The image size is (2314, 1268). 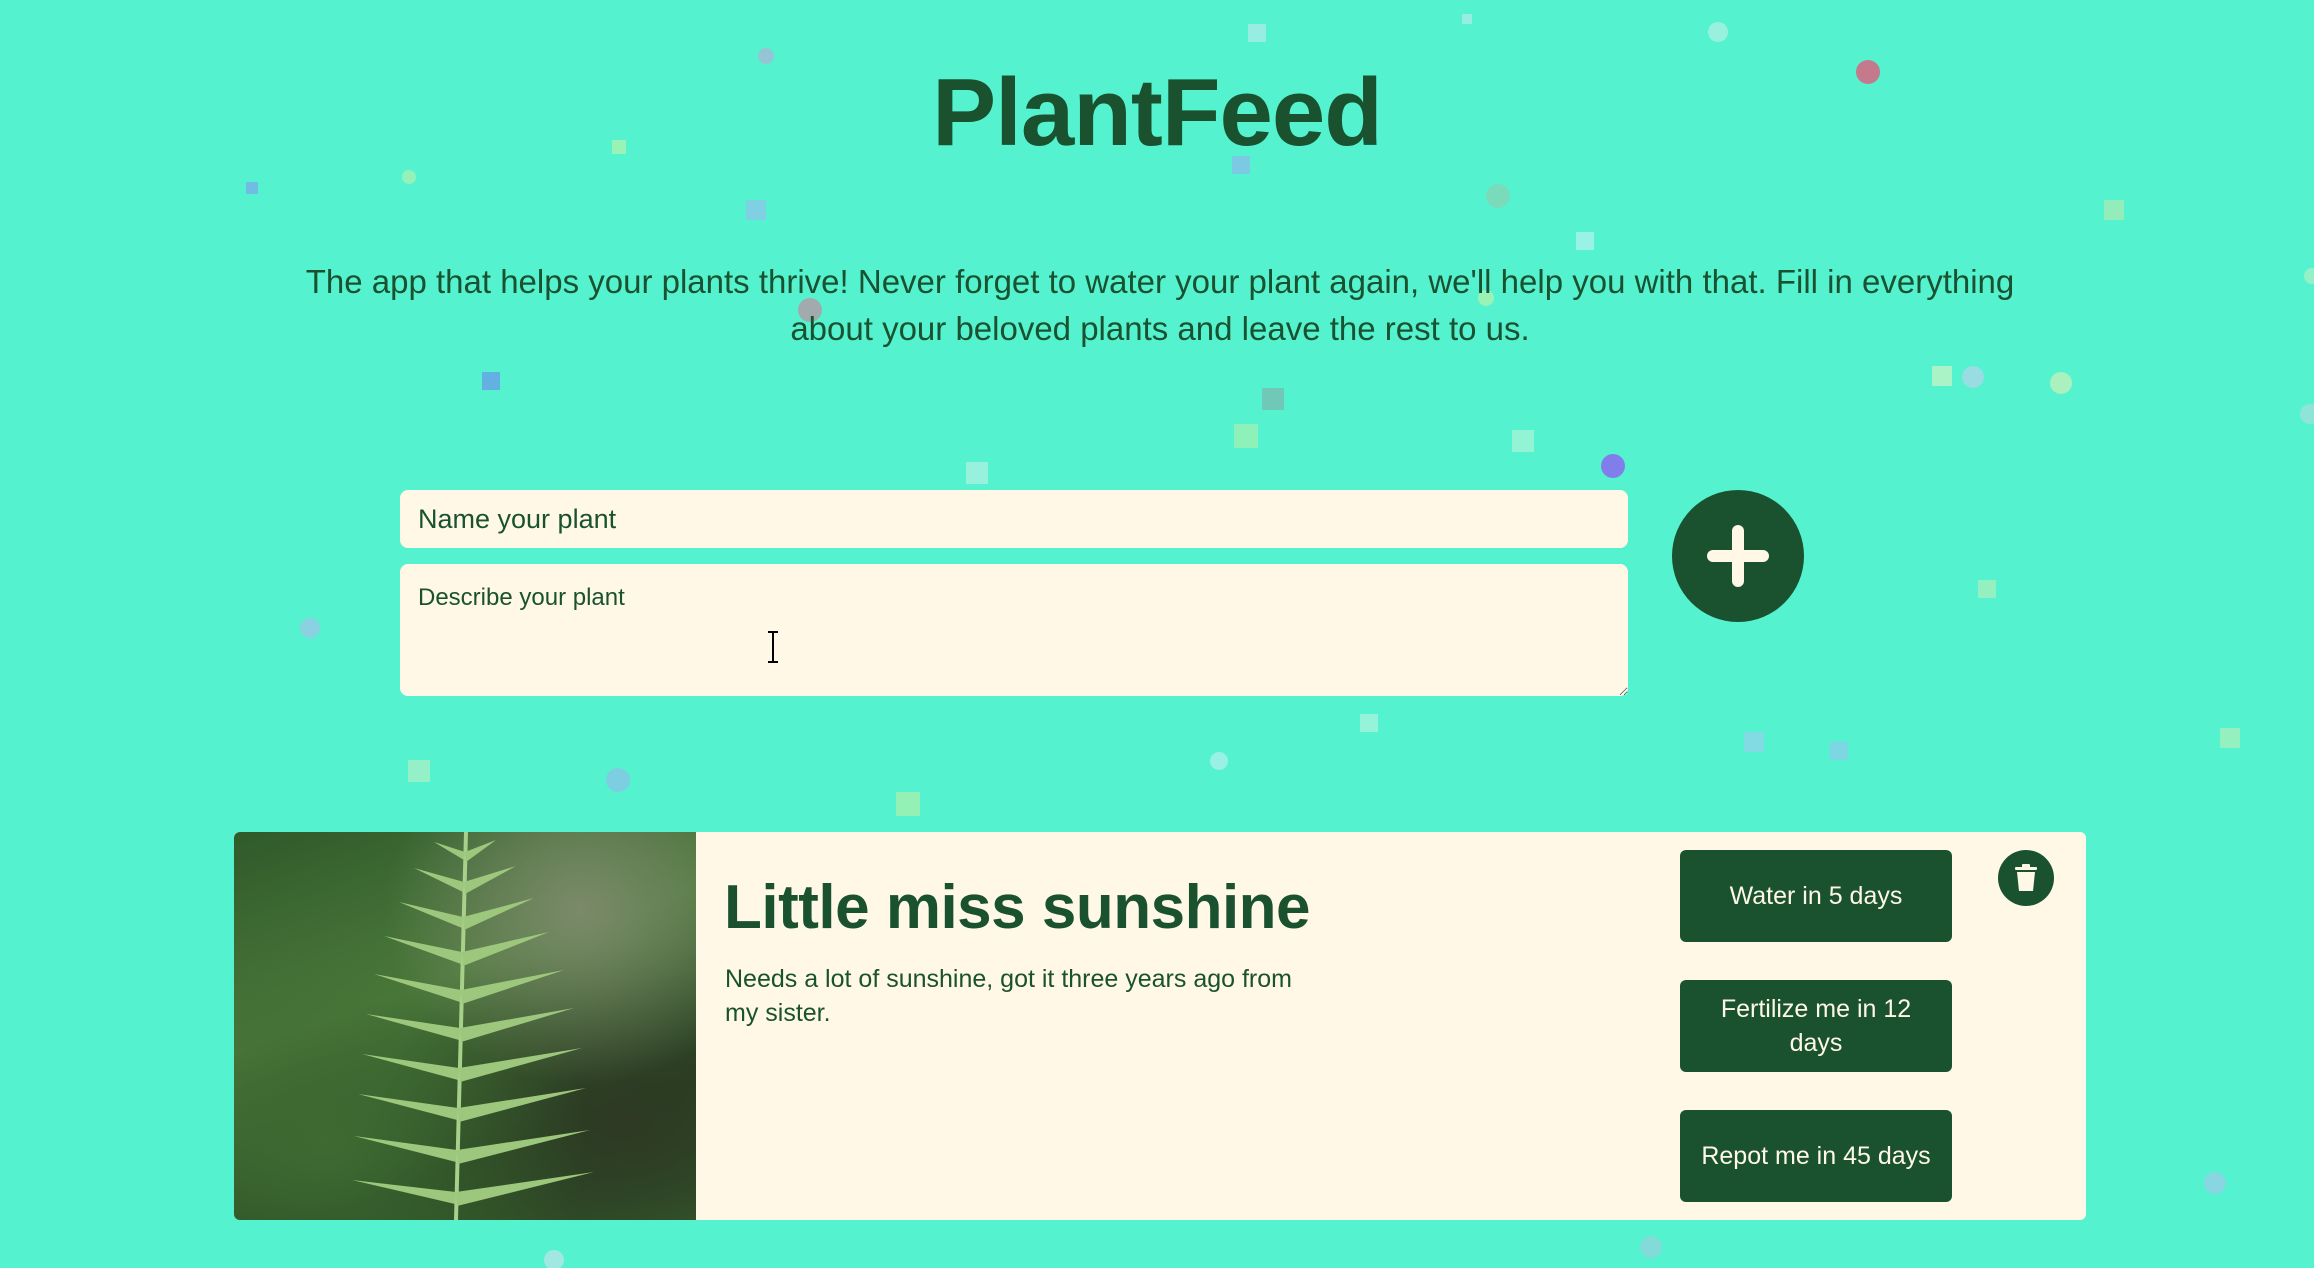 I want to click on app-title: PlantFeed, so click(x=1157, y=112).